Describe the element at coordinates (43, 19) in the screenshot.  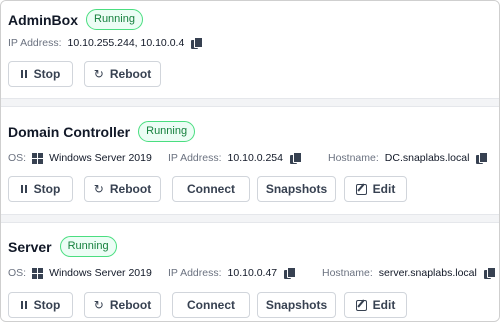
I see `vm-name: AdminBox` at that location.